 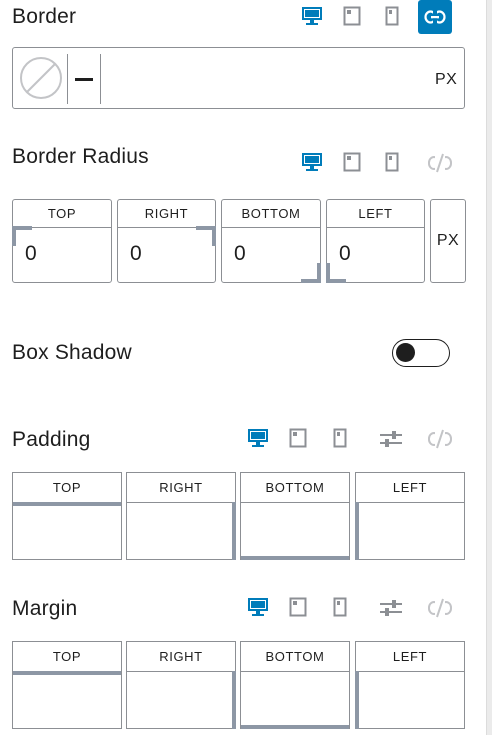 What do you see at coordinates (295, 487) in the screenshot?
I see `padding-bottom-label: BOTTOM` at bounding box center [295, 487].